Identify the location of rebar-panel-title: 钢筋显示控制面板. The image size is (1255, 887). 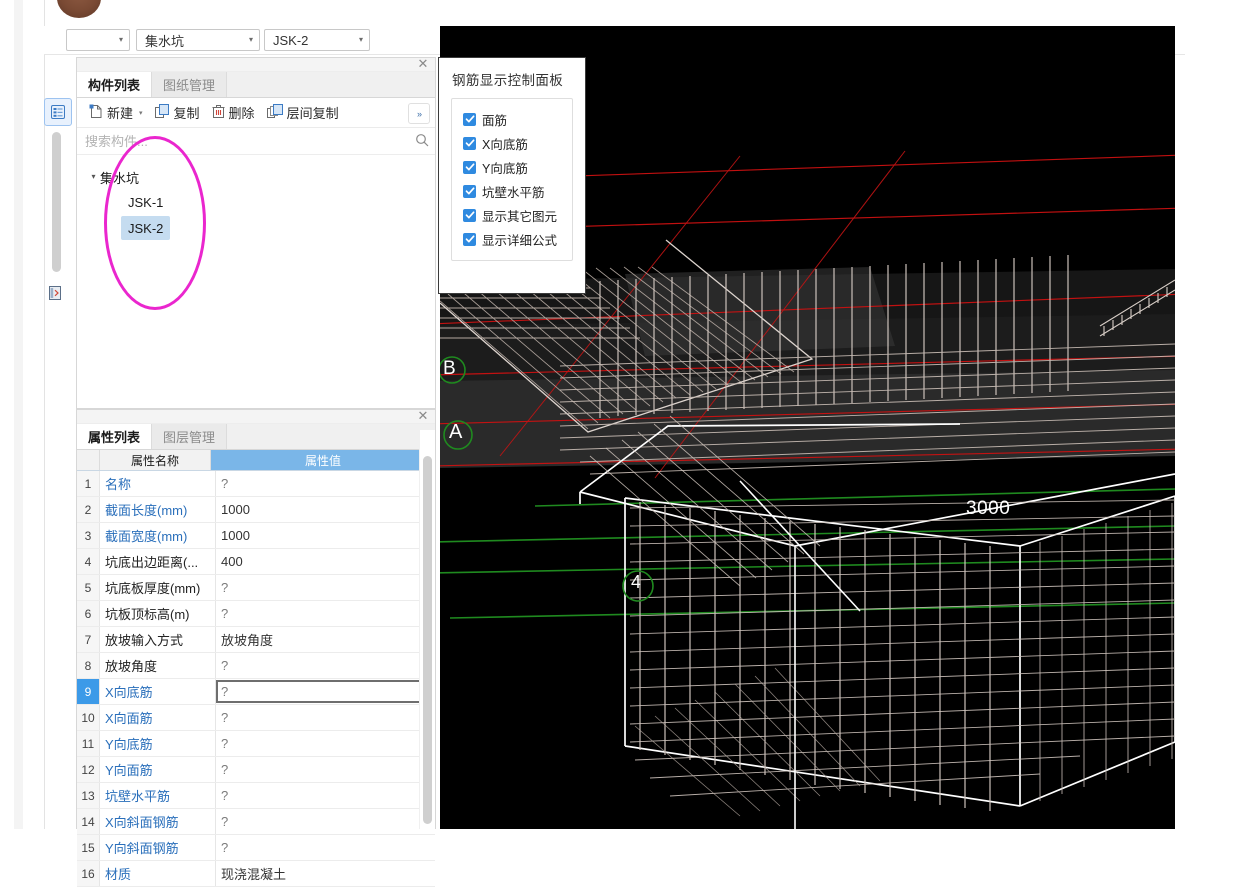
(508, 80).